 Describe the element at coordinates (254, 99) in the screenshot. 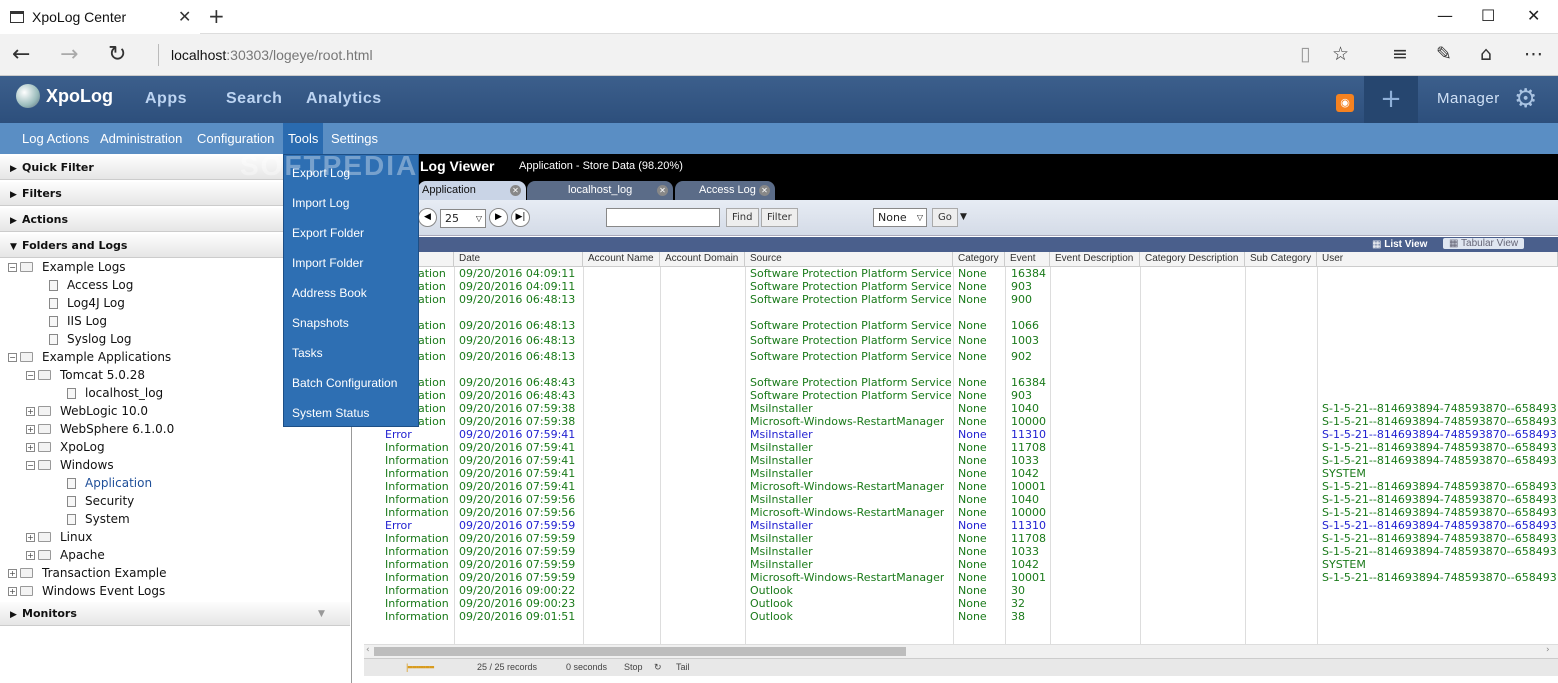

I see `nav-search: Search` at that location.